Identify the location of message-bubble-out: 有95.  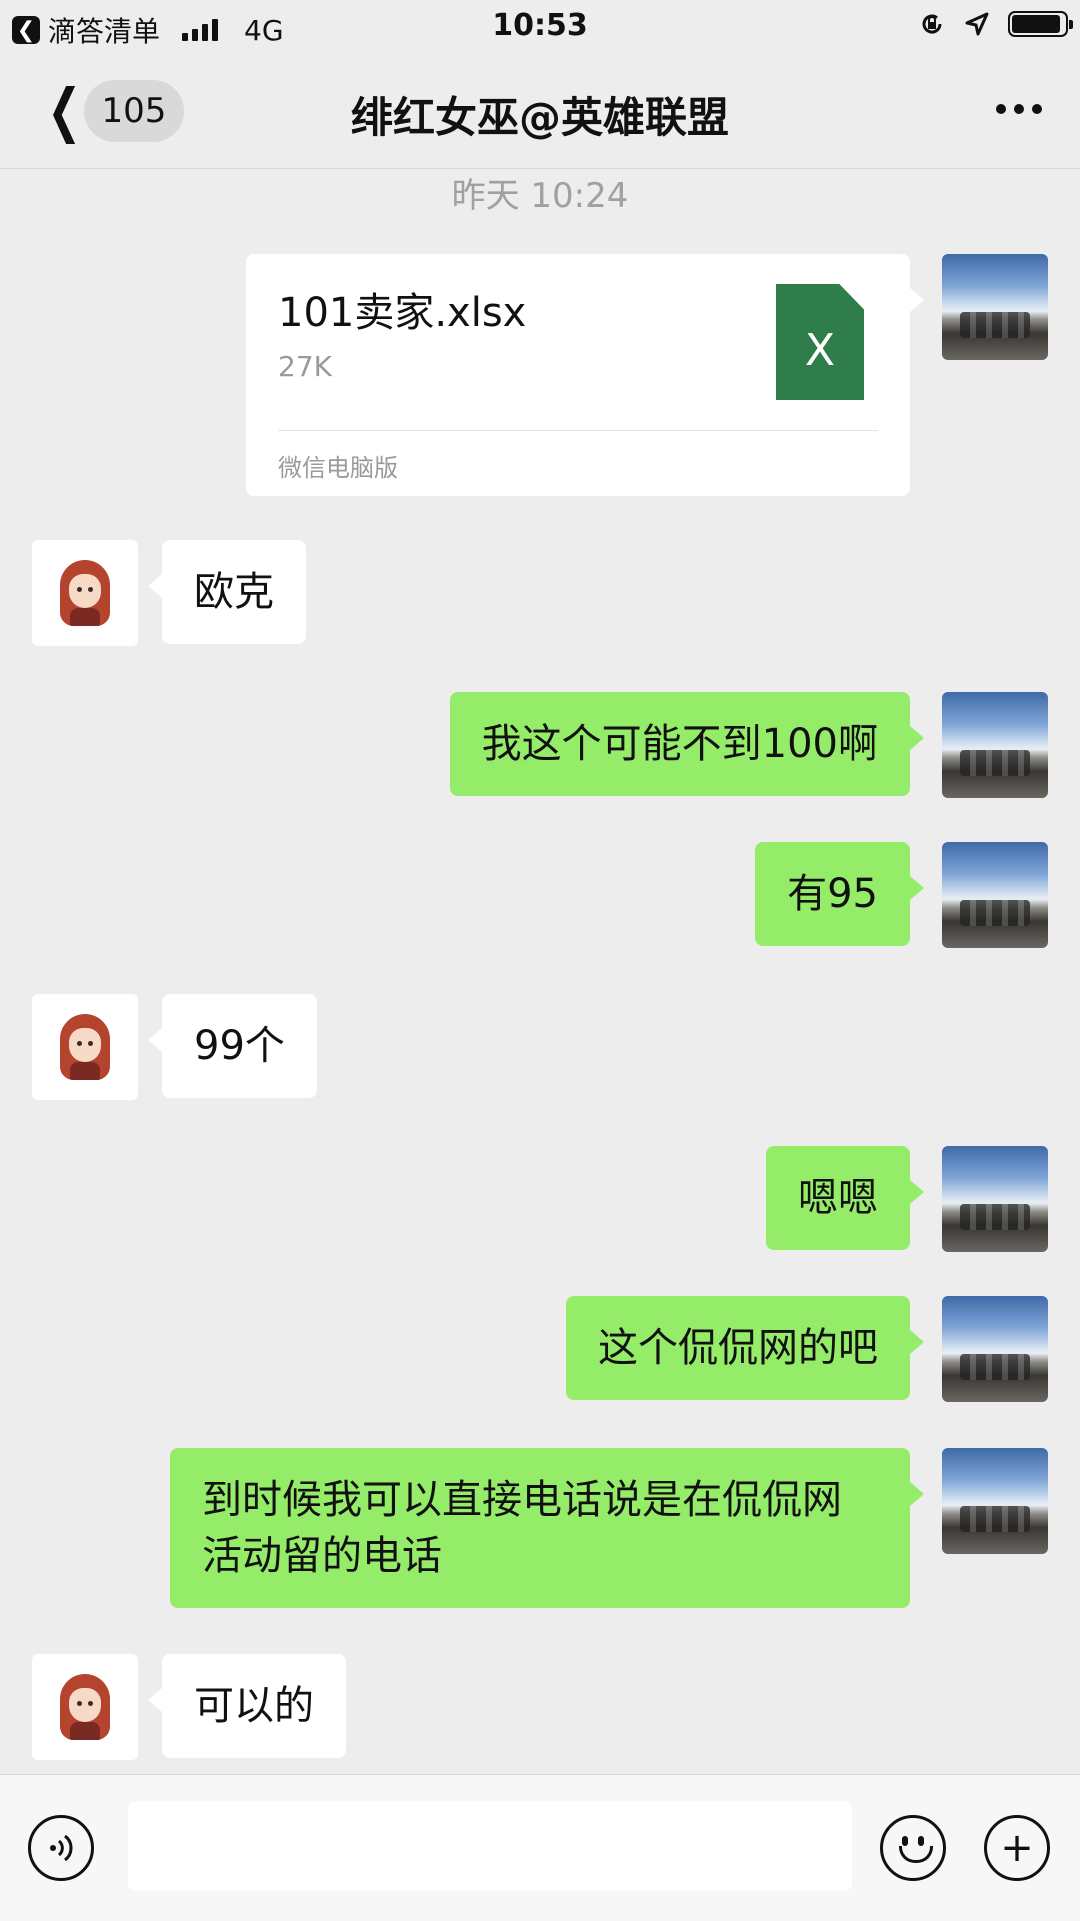
(839, 894).